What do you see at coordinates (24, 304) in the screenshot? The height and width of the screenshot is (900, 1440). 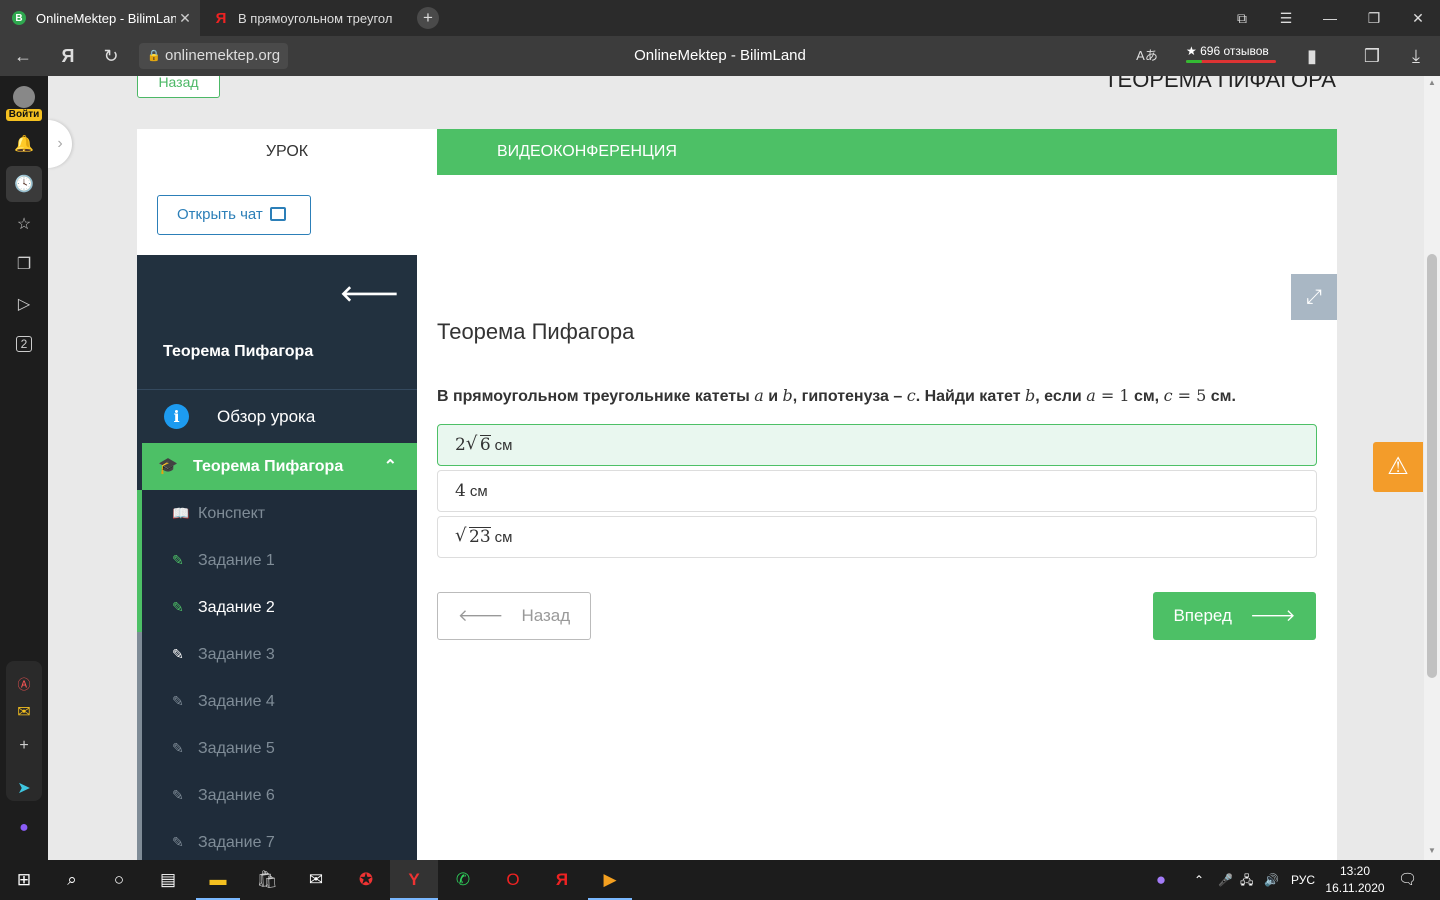 I see `play-icon: ▷` at bounding box center [24, 304].